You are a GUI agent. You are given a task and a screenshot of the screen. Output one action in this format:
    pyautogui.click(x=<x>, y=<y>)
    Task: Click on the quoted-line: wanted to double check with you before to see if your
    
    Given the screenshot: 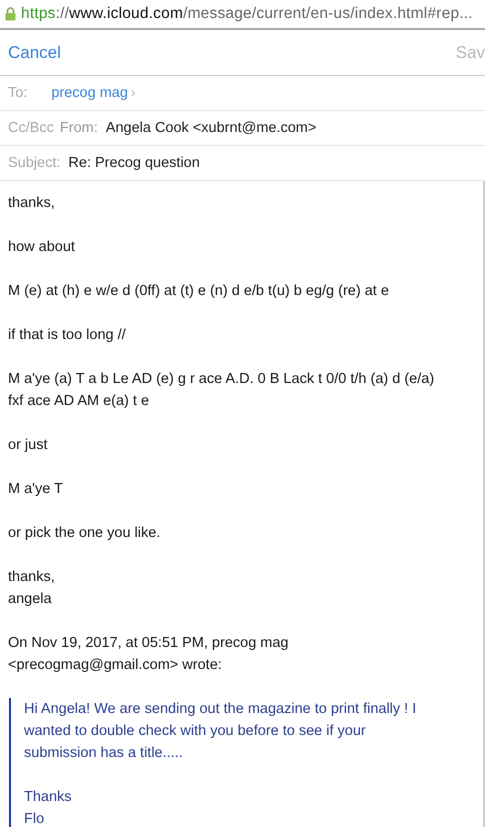 What is the action you would take?
    pyautogui.click(x=195, y=731)
    